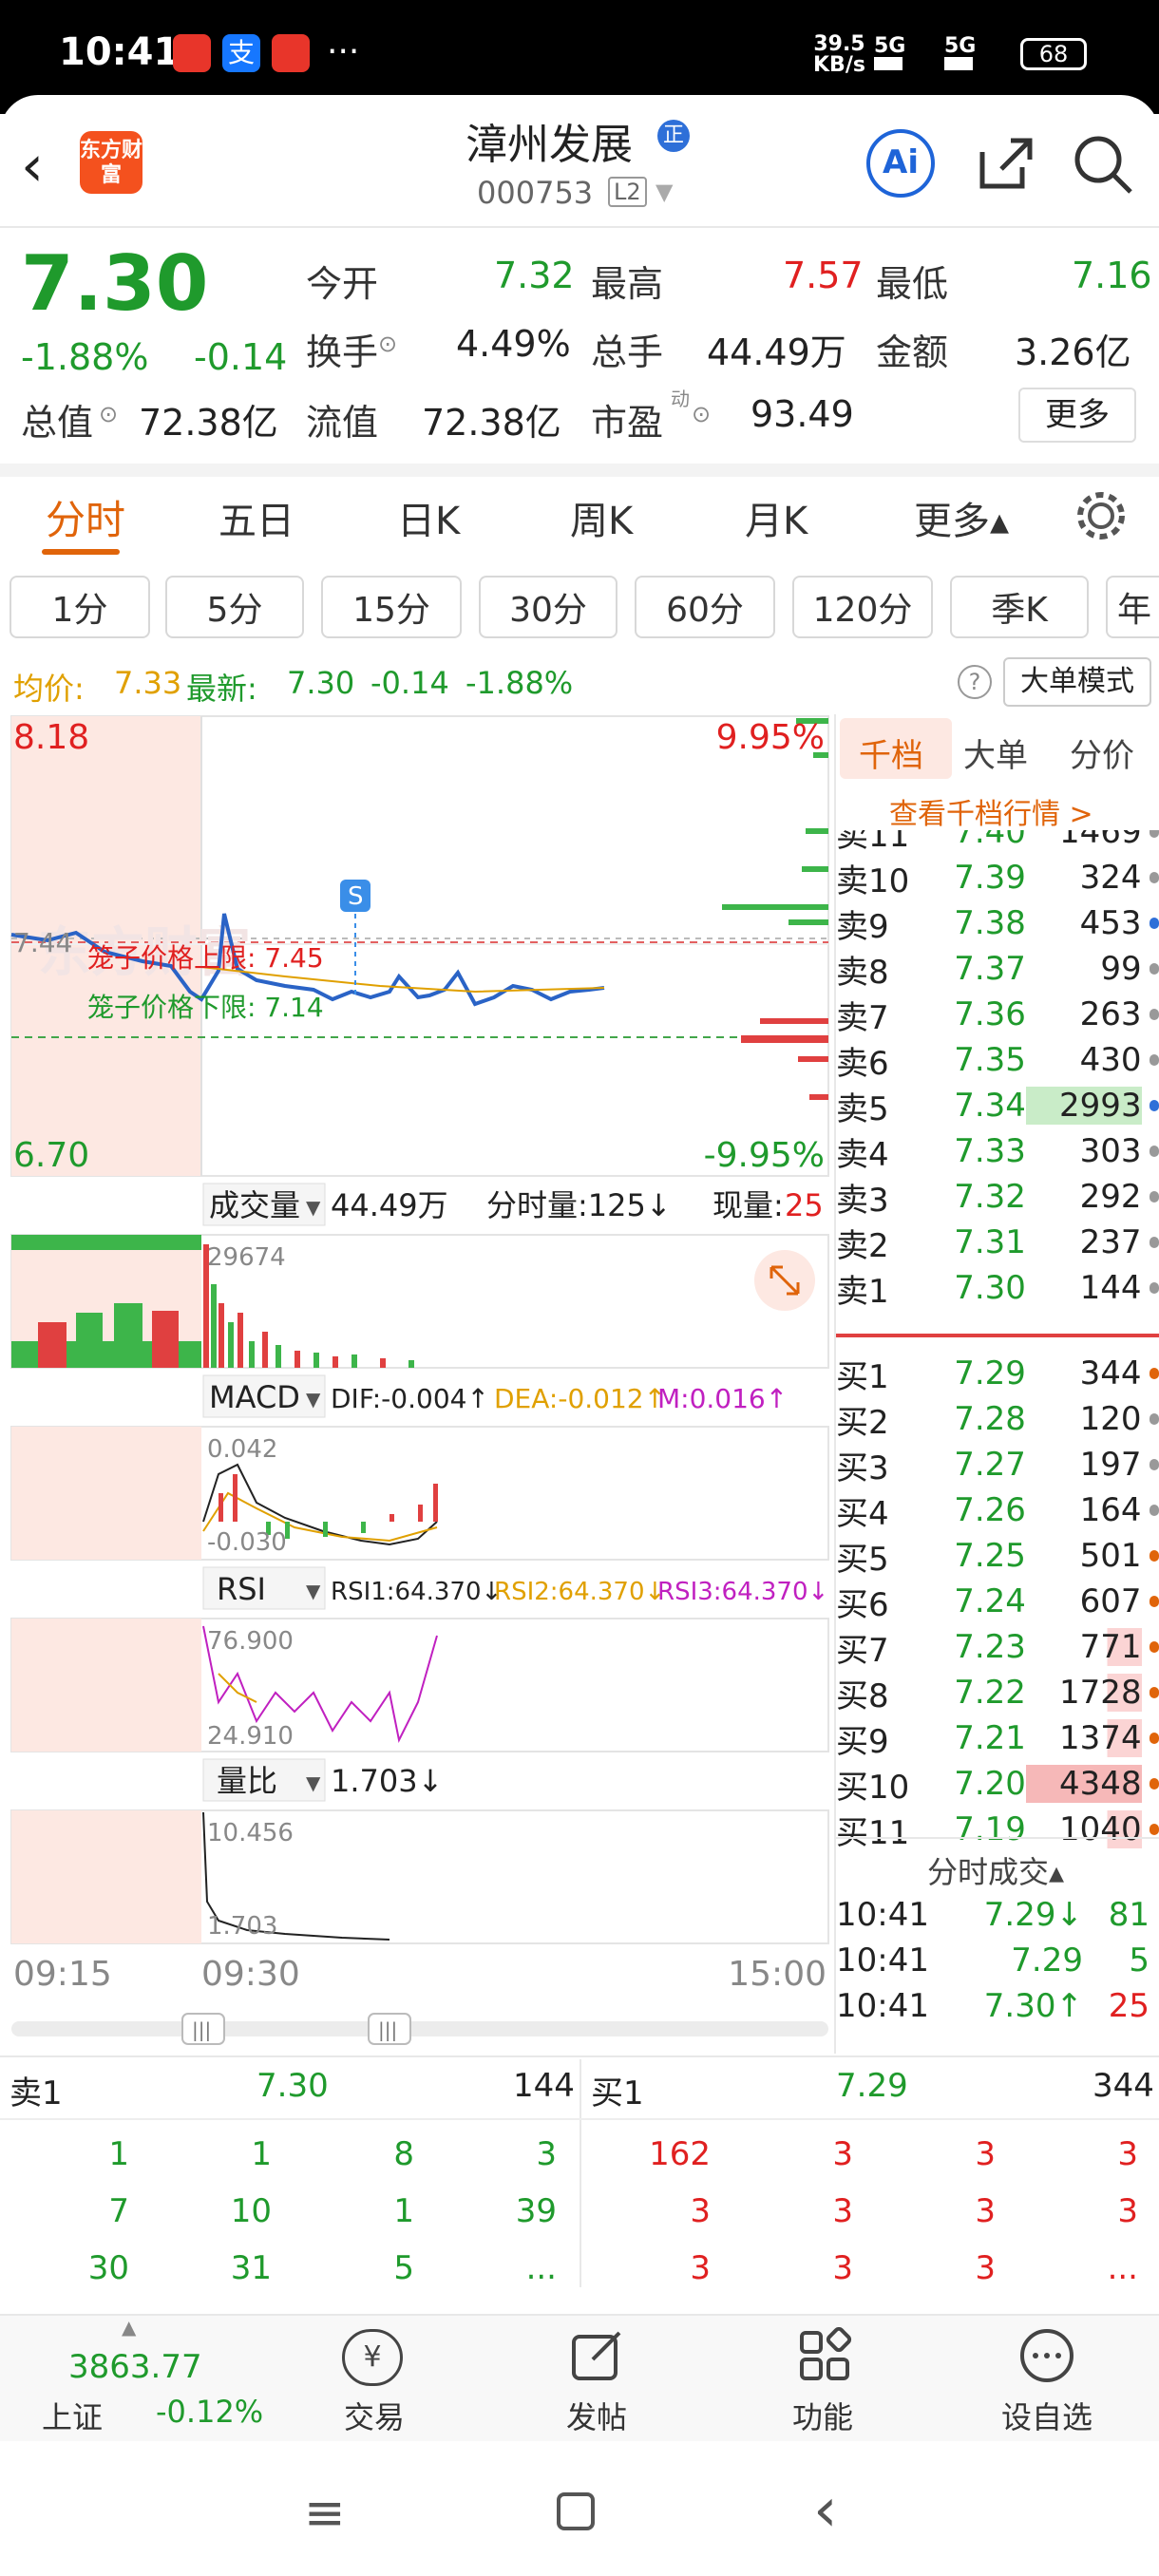 The image size is (1159, 2576). What do you see at coordinates (313, 1591) in the screenshot?
I see `rsi-dropdown-icon: ▼` at bounding box center [313, 1591].